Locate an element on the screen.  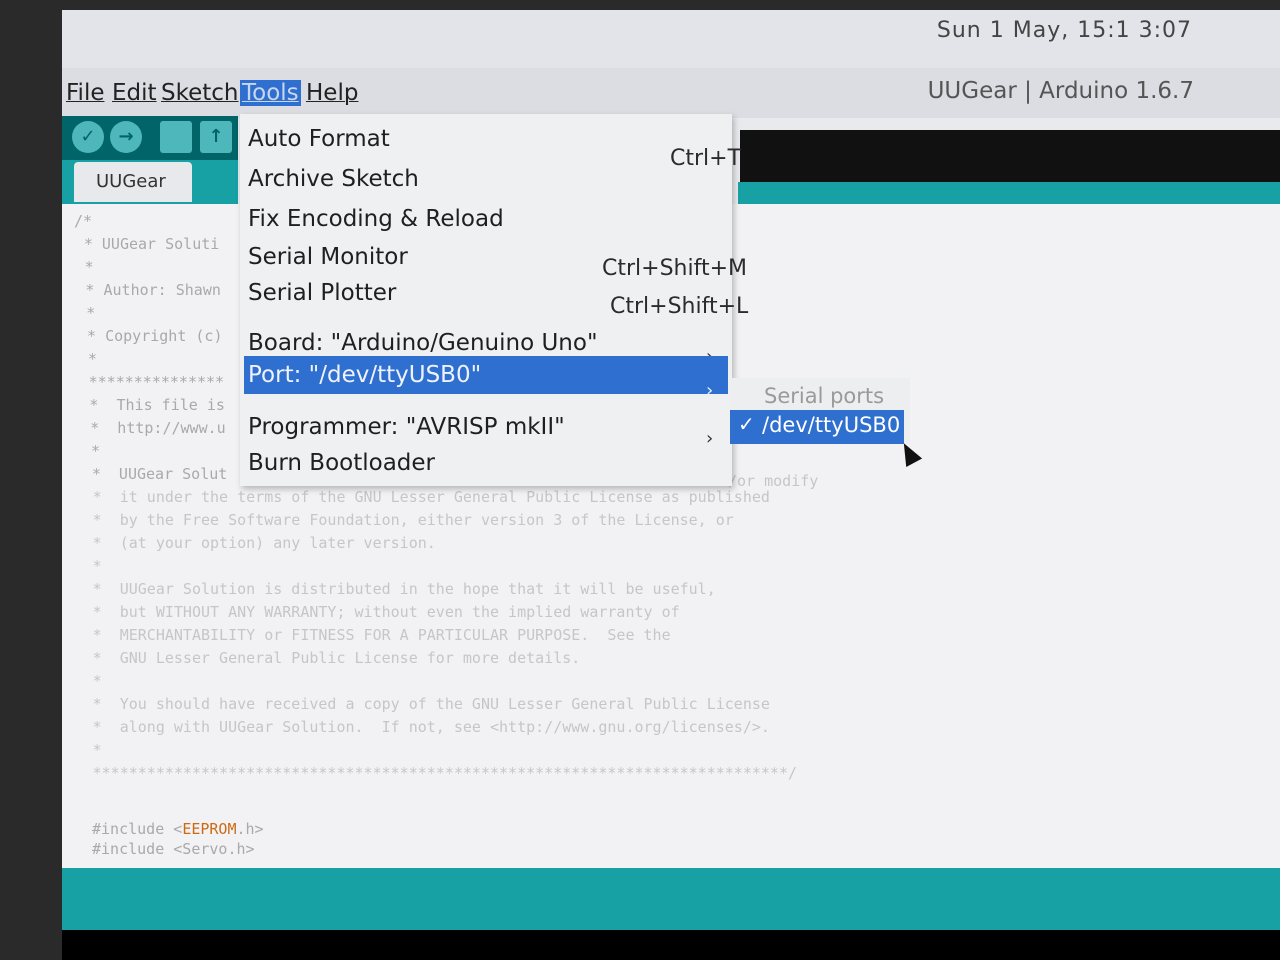
menu-item-serial-monitor: Serial Monitor is located at coordinates (328, 257).